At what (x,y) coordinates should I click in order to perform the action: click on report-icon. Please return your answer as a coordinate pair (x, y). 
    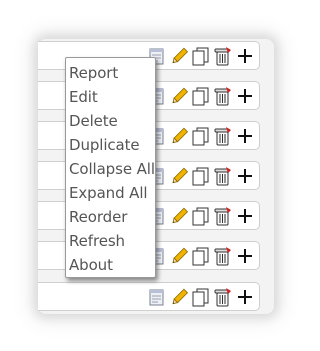
    Looking at the image, I should click on (157, 297).